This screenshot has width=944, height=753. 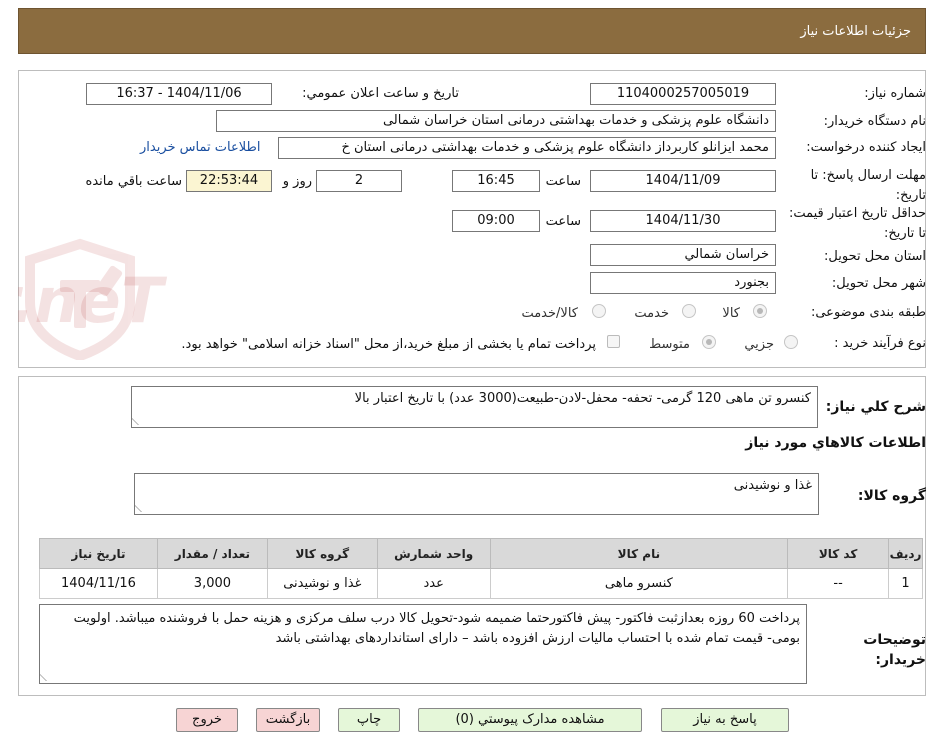 What do you see at coordinates (878, 283) in the screenshot?
I see `city-label: شهر محل تحويل:` at bounding box center [878, 283].